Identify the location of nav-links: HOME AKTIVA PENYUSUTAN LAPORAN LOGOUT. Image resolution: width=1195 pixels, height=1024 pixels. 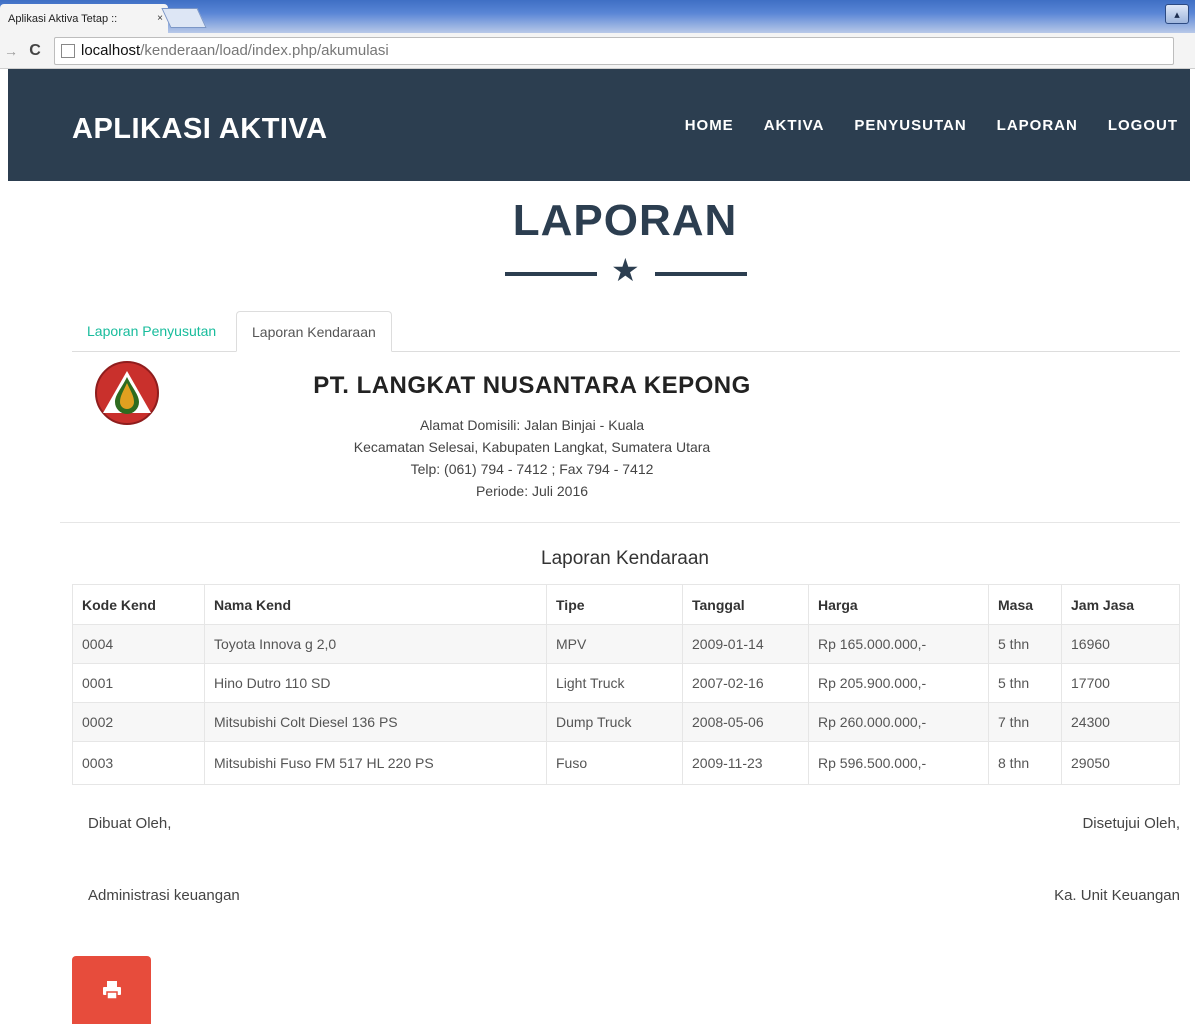
(931, 125).